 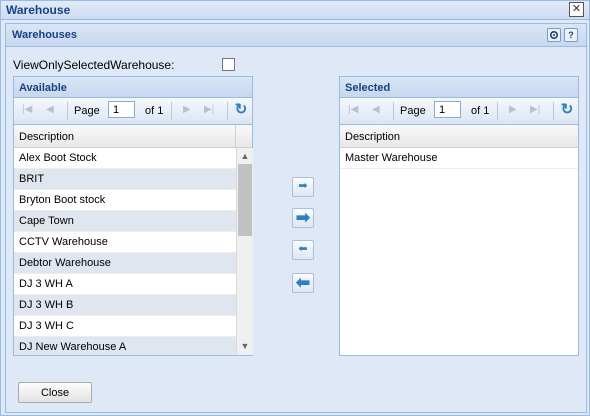 I want to click on view-only-selected-label: ViewOnlySelectedWarehouse:, so click(x=94, y=65).